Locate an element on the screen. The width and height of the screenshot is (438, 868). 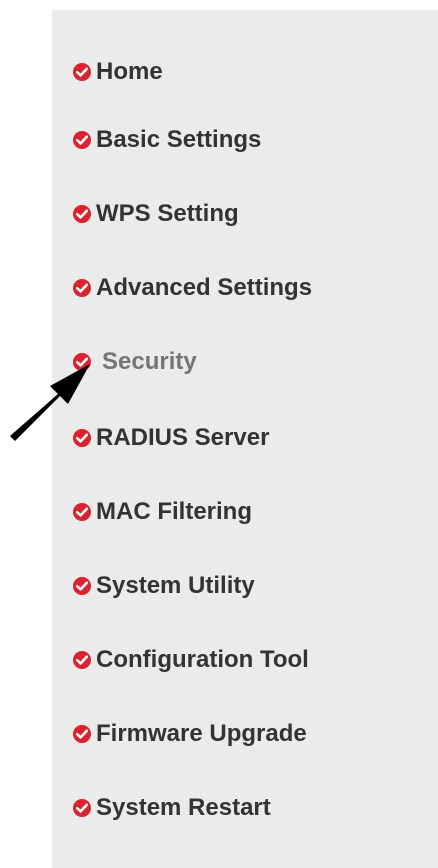
menu-item-home: Home is located at coordinates (117, 72).